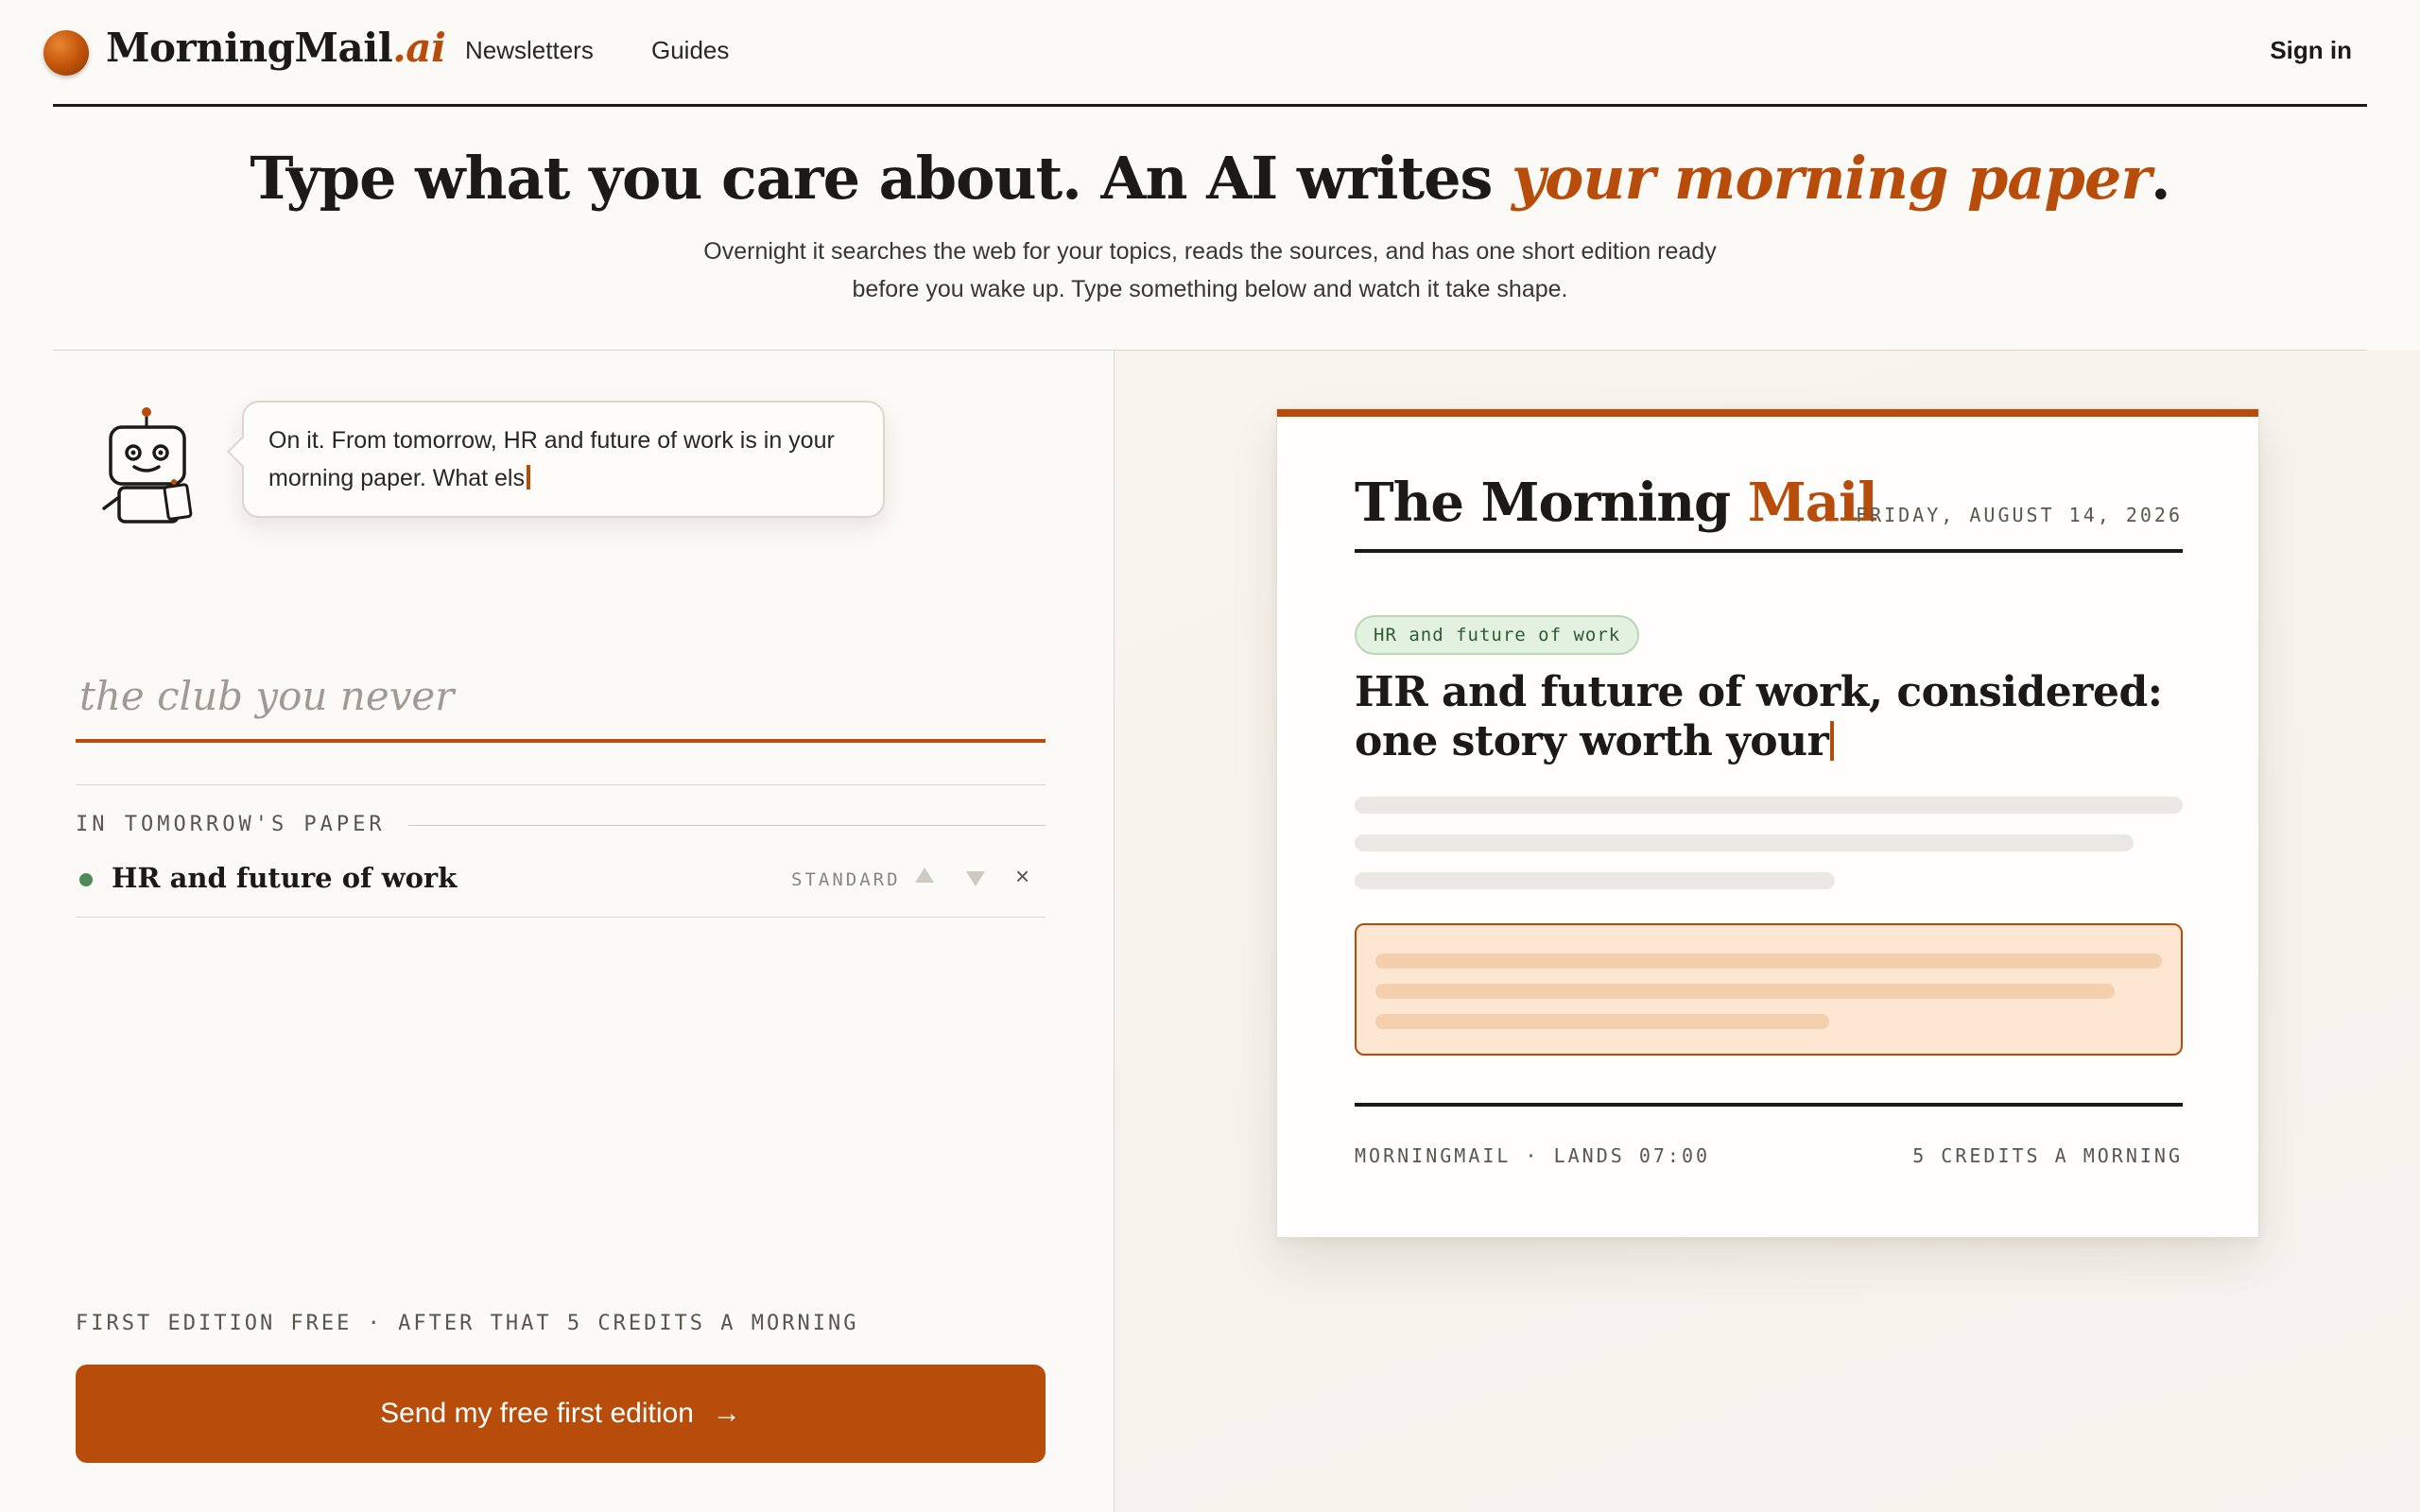 This screenshot has height=1512, width=2420. I want to click on paper-footer-left: MORNINGMAIL · LANDS 07:00, so click(1533, 1155).